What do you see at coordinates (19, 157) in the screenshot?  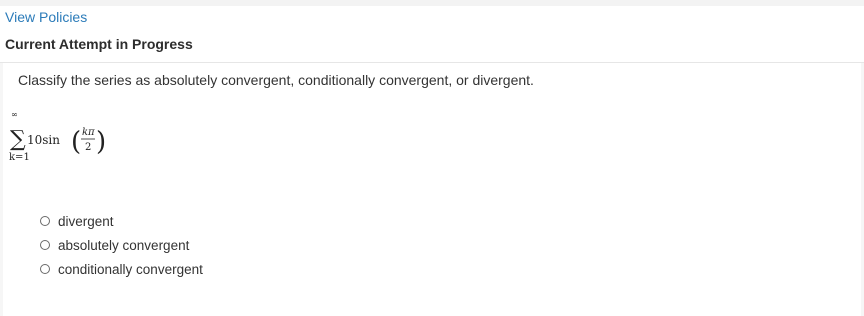 I see `sum-lower-limit: k=1` at bounding box center [19, 157].